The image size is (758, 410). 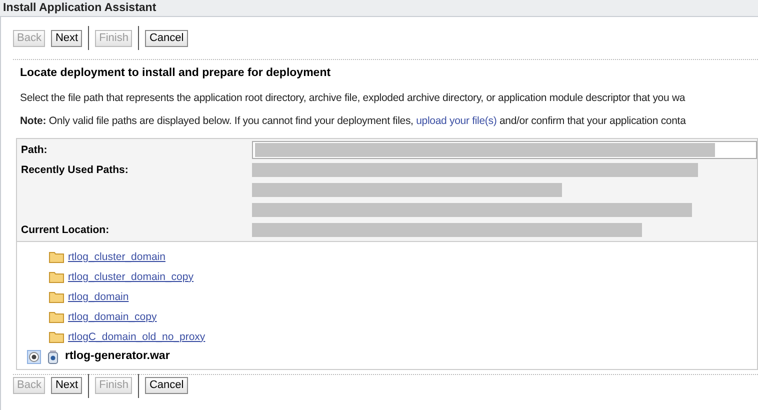 I want to click on folder-link: rtlogC_domain_old_no_proxy, so click(x=137, y=337).